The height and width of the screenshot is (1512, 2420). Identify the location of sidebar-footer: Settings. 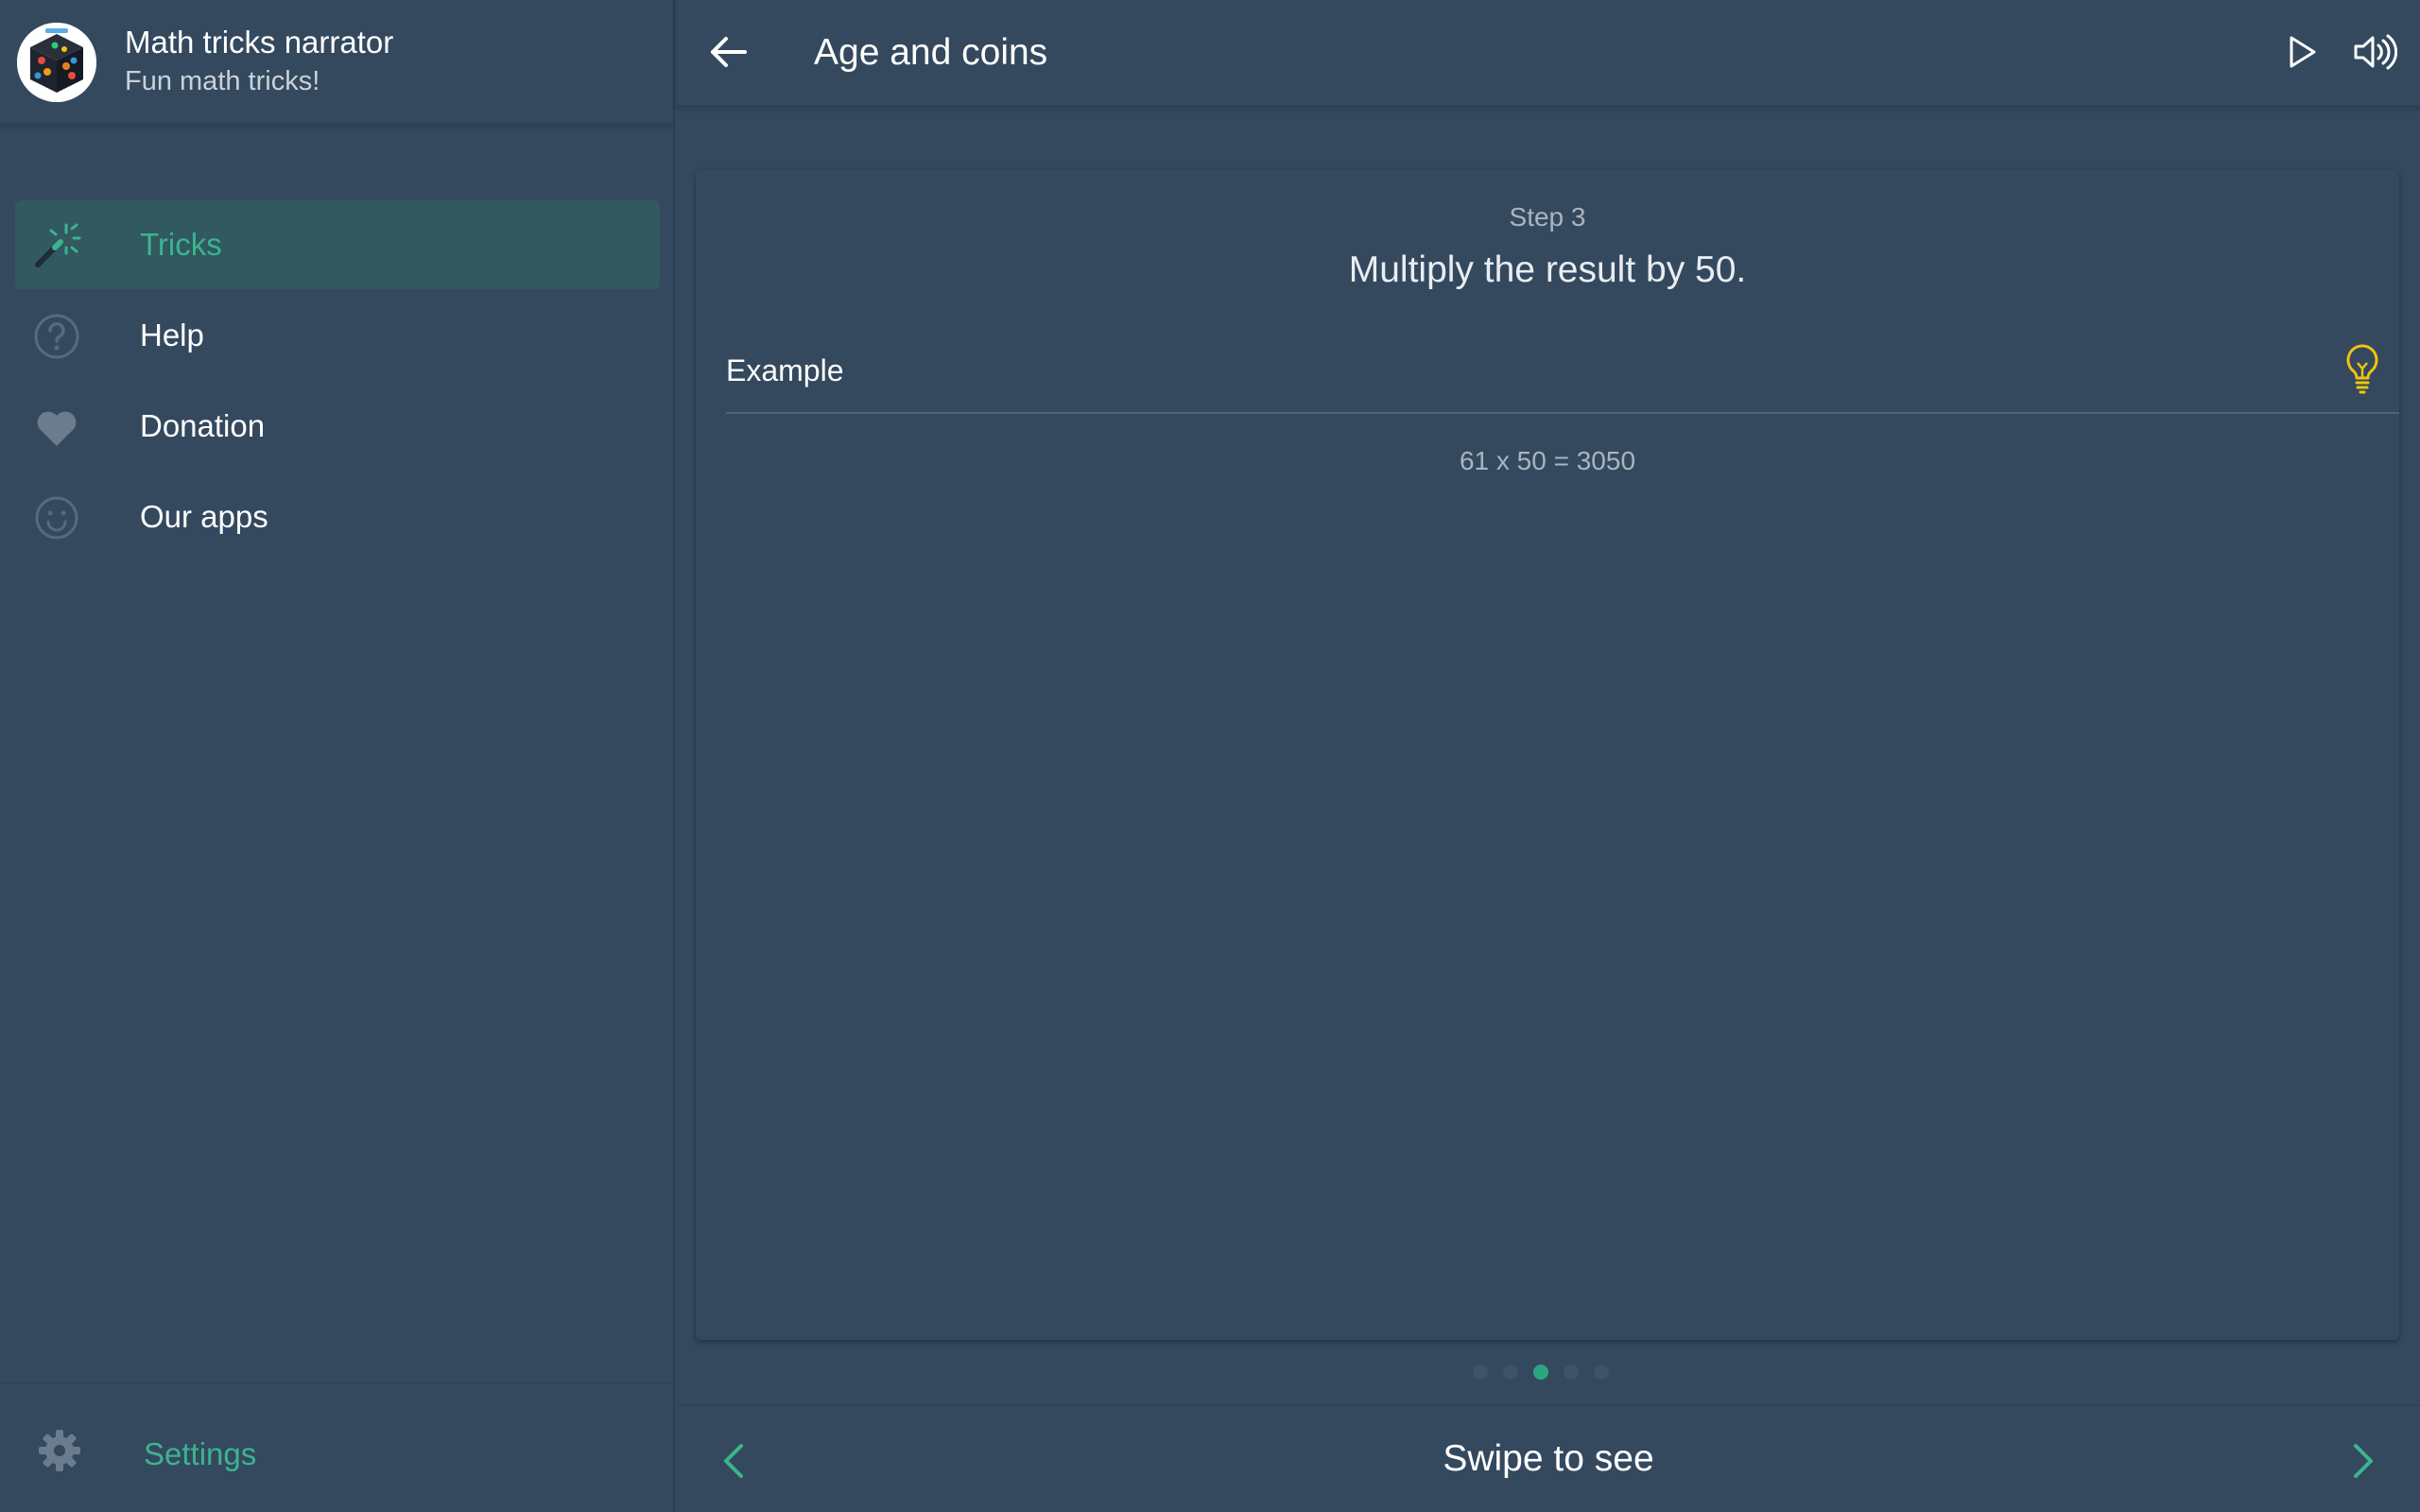
(336, 1447).